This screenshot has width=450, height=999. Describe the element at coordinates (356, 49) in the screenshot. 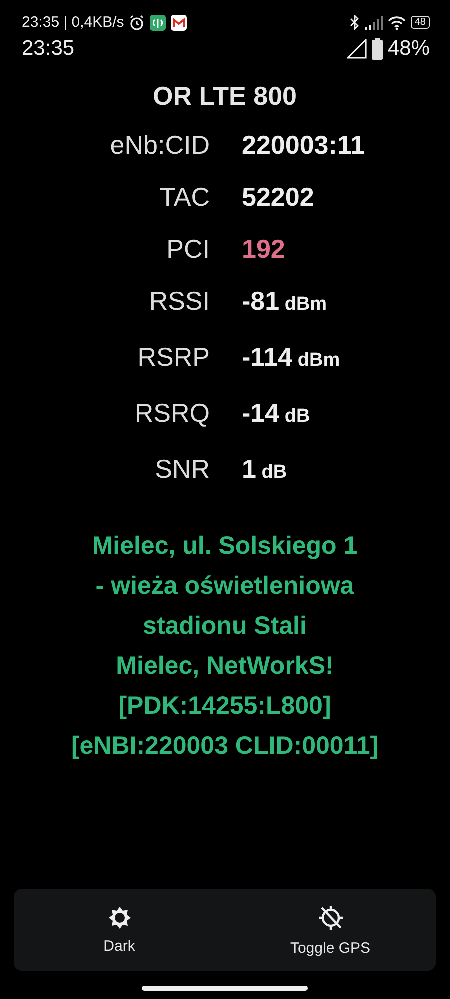

I see `signal-triangle-icon` at that location.